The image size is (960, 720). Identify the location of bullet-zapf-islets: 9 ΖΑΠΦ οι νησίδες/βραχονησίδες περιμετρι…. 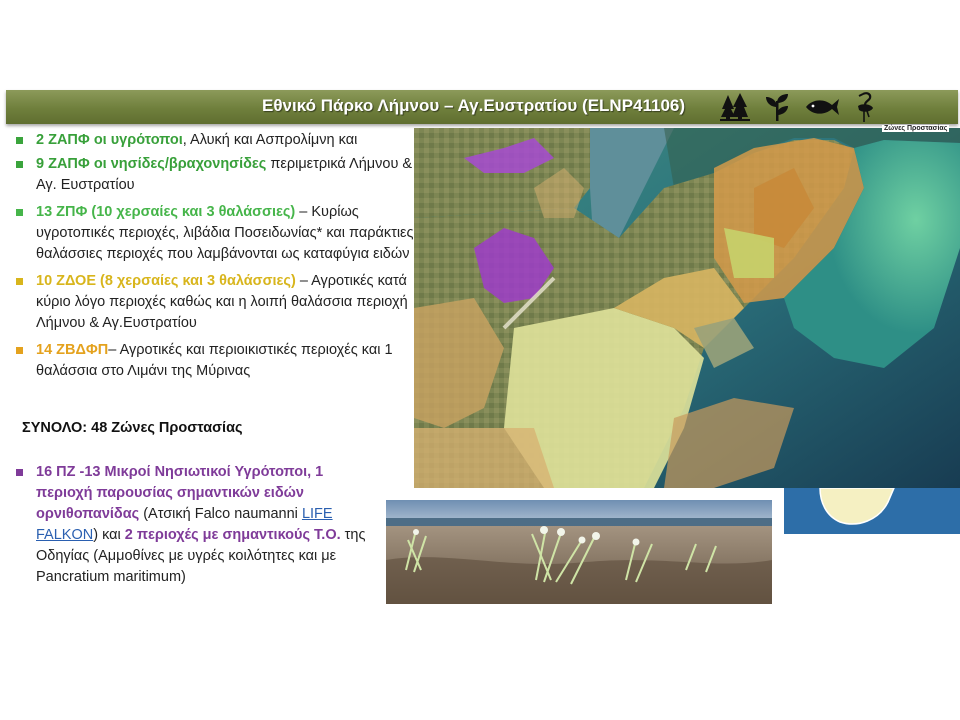
(214, 175).